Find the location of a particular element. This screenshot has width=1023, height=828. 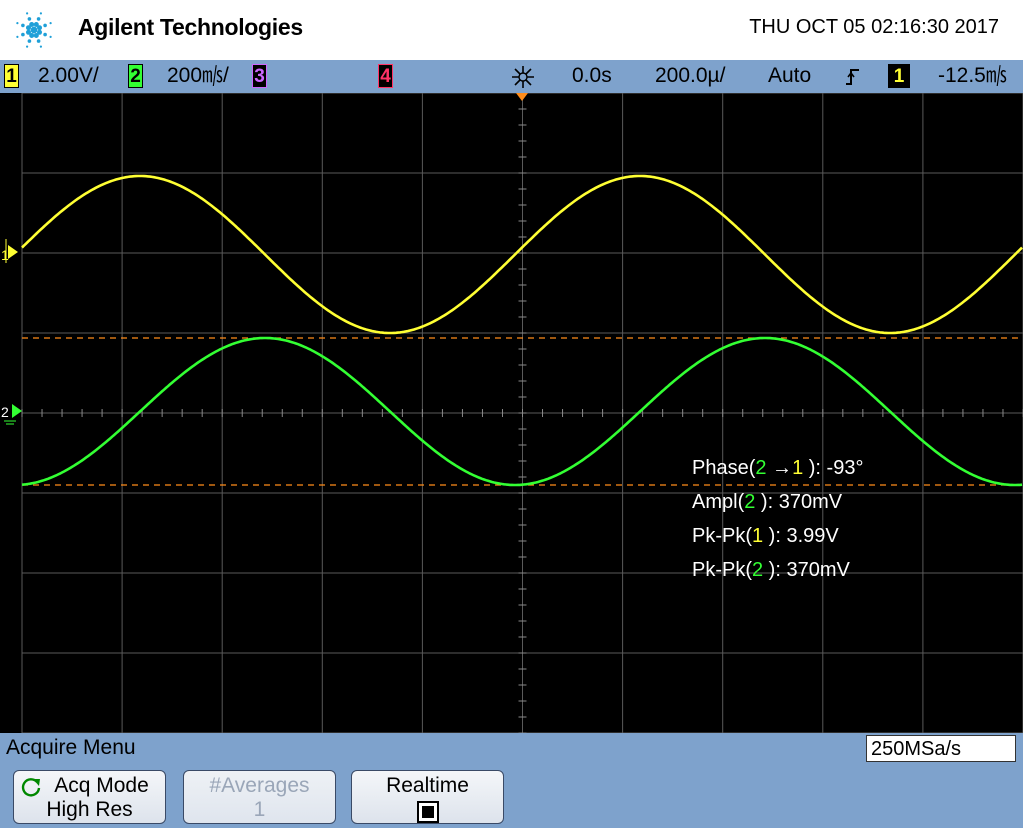

brand-name: Agilent Technologies is located at coordinates (190, 27).